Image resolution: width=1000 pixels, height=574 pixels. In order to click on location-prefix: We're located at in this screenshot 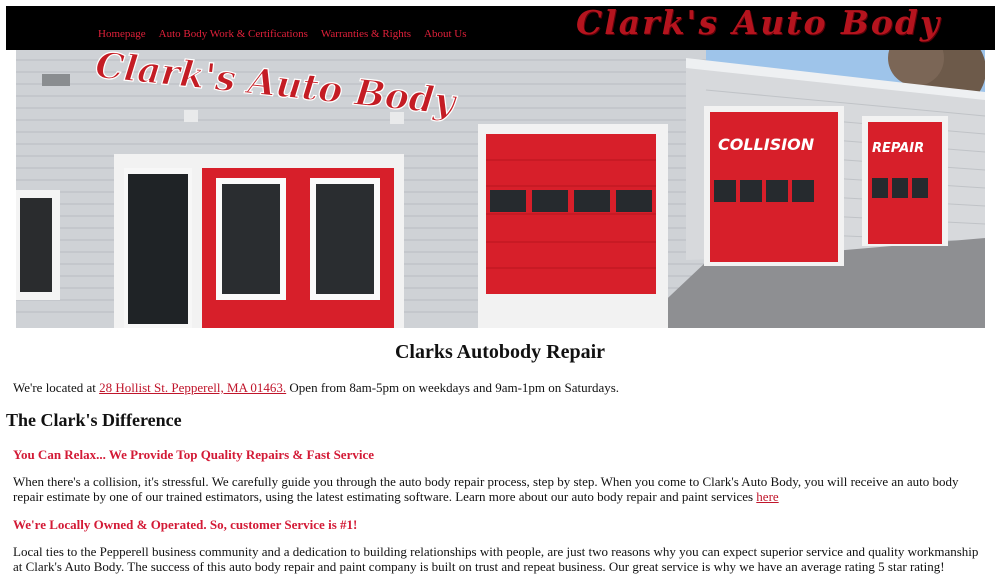, I will do `click(56, 387)`.